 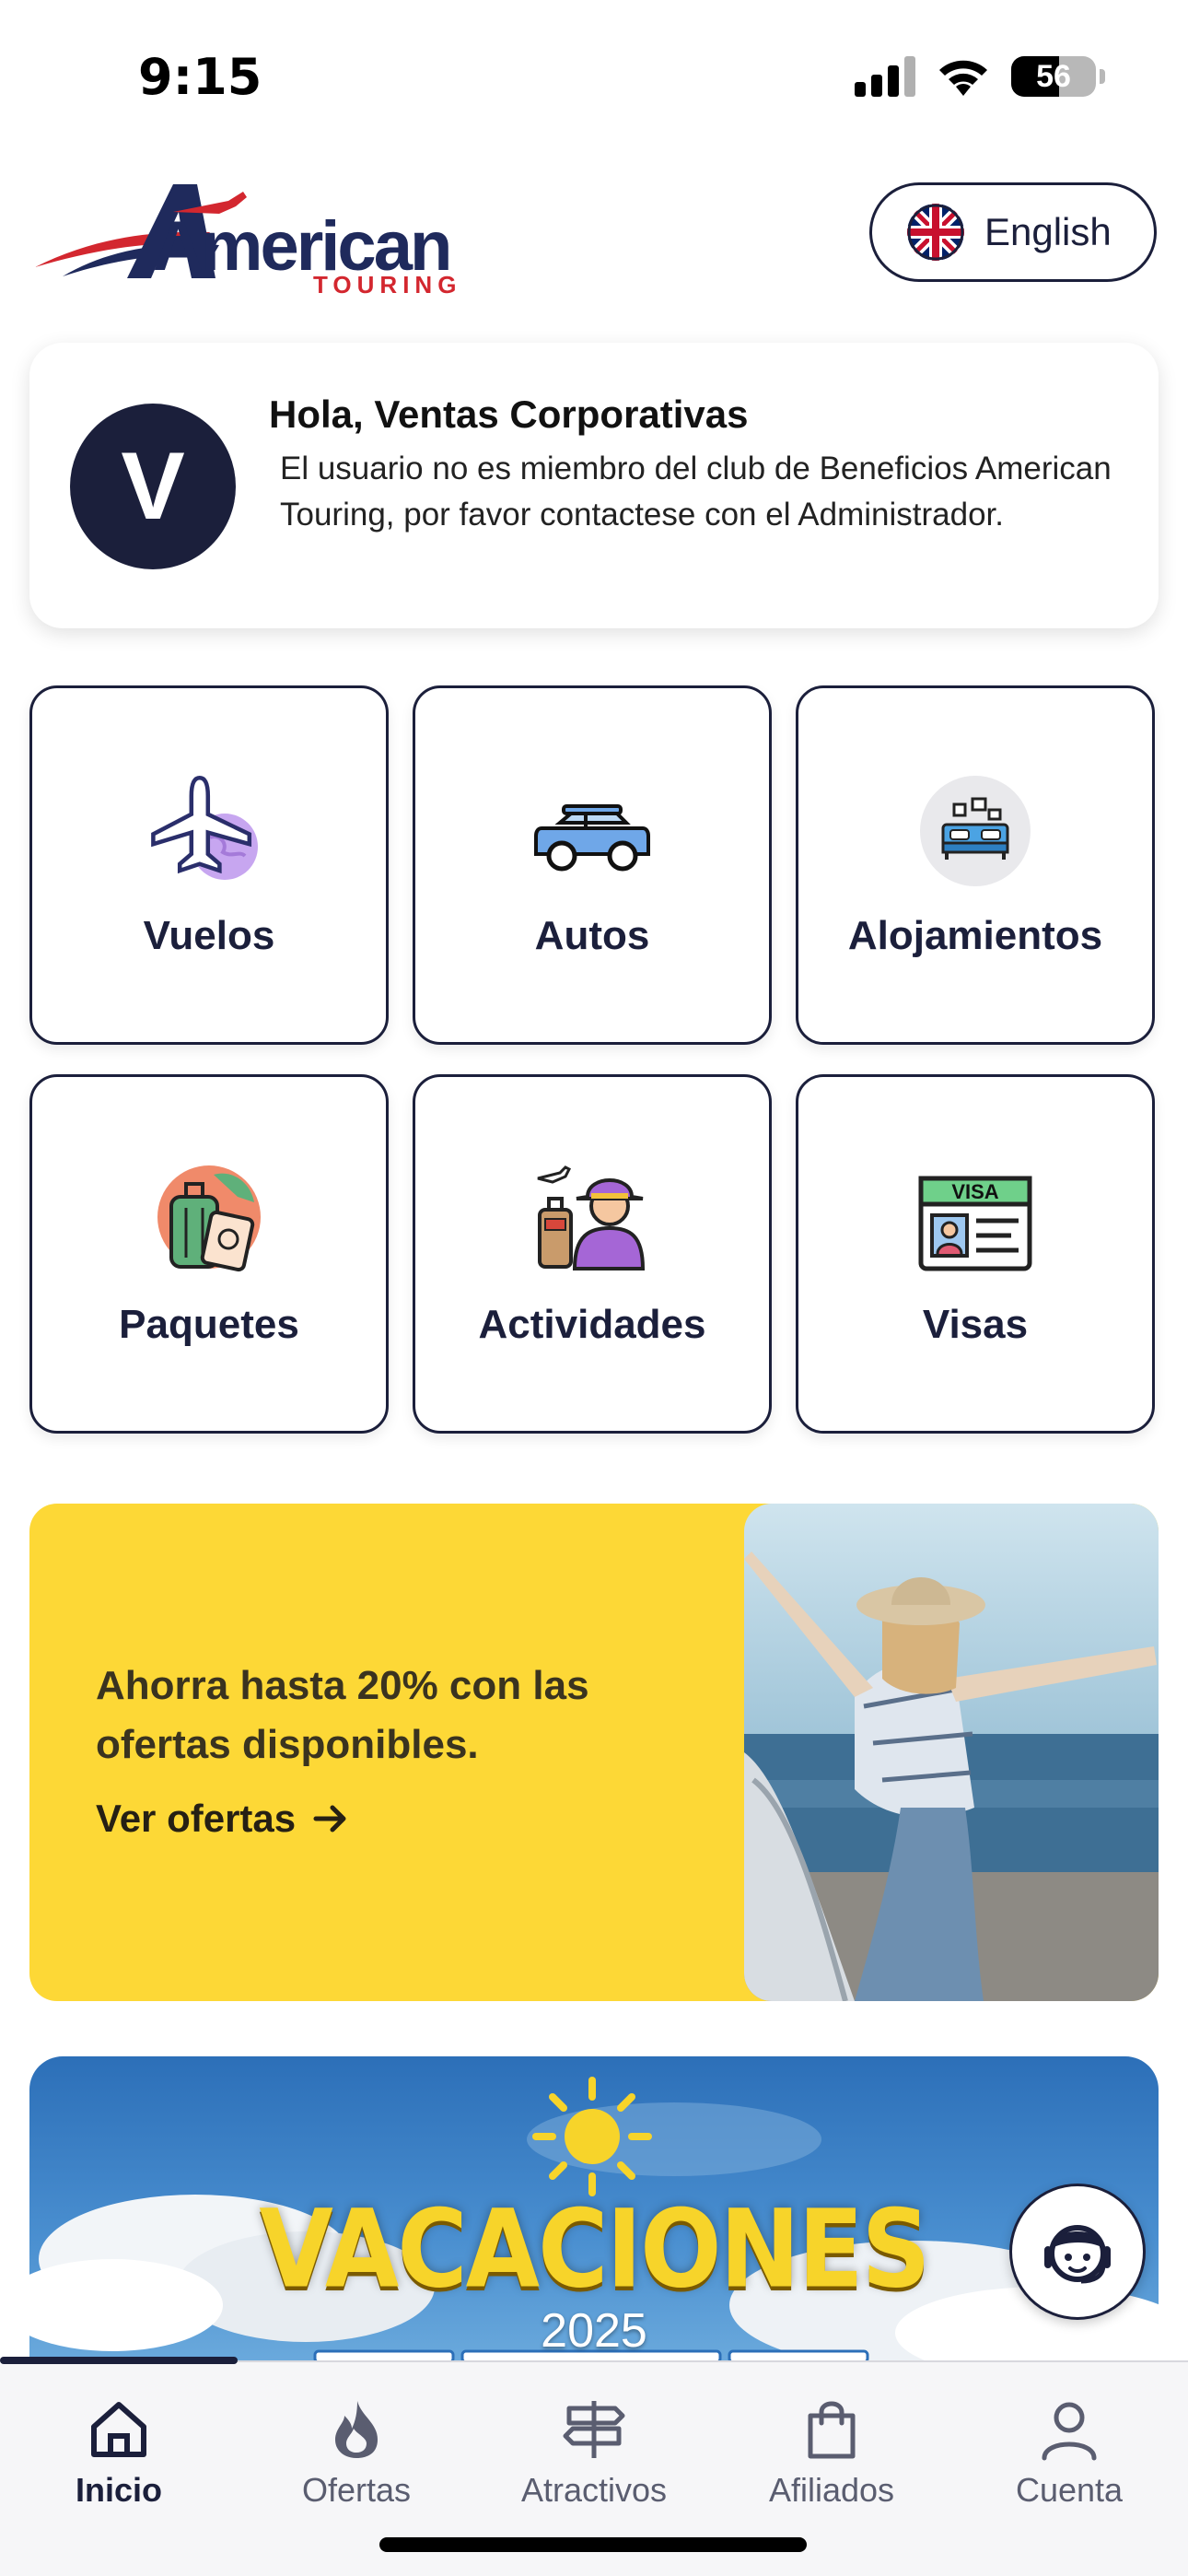 I want to click on greeting-title: Hola, Ventas Corporativas, so click(x=509, y=414).